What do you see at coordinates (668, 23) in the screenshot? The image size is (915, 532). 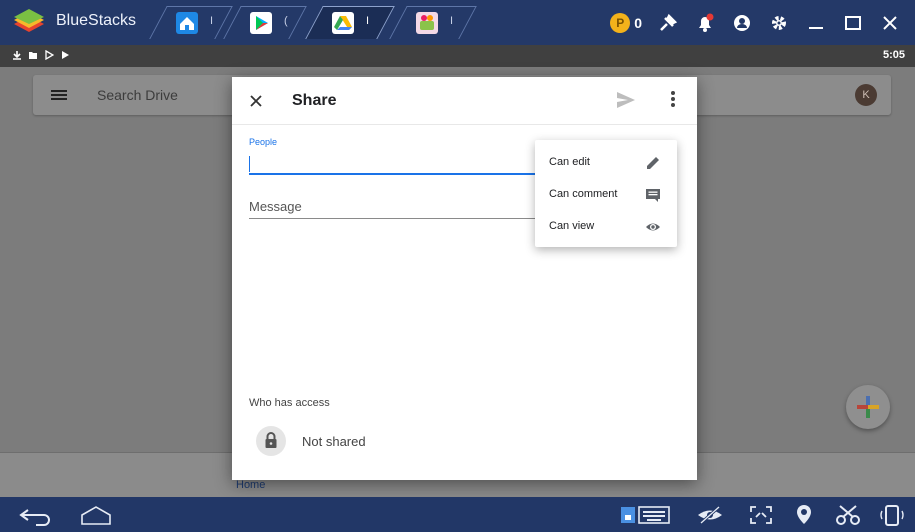 I see `pin-icon` at bounding box center [668, 23].